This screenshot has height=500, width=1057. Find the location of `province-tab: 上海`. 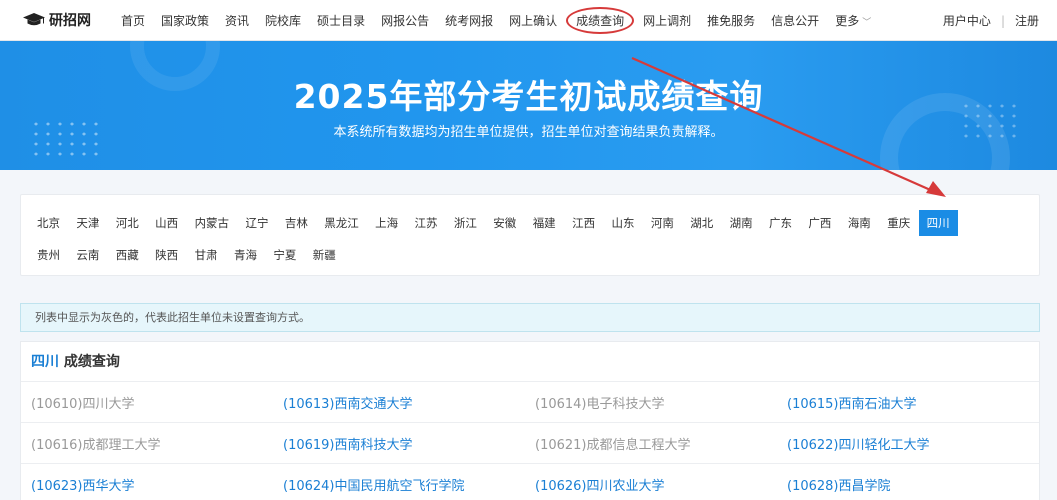

province-tab: 上海 is located at coordinates (386, 223).